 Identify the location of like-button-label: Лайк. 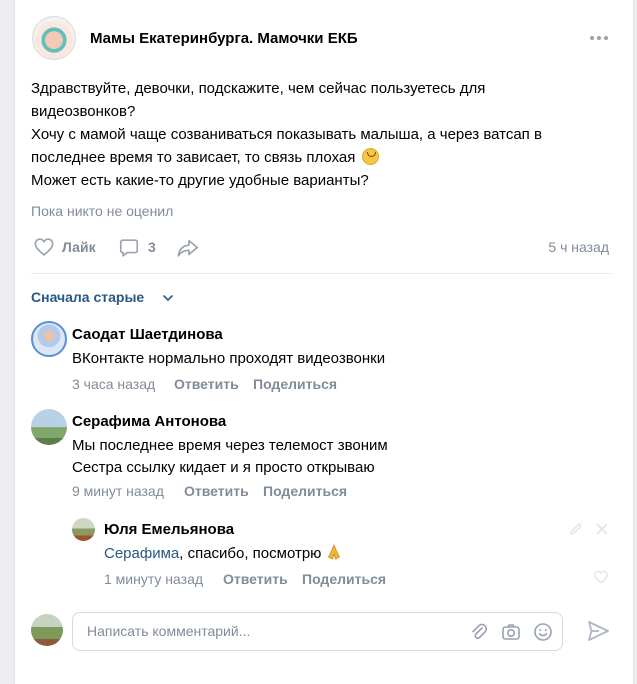
(79, 247).